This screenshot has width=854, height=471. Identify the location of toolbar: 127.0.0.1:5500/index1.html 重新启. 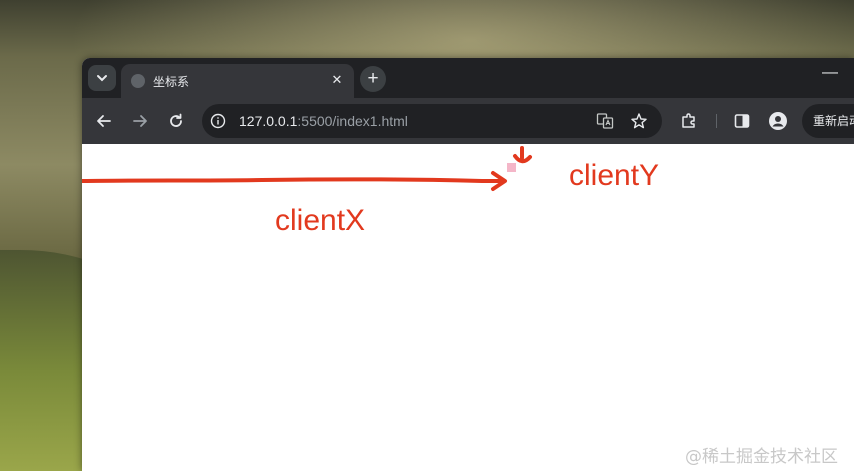
(468, 121).